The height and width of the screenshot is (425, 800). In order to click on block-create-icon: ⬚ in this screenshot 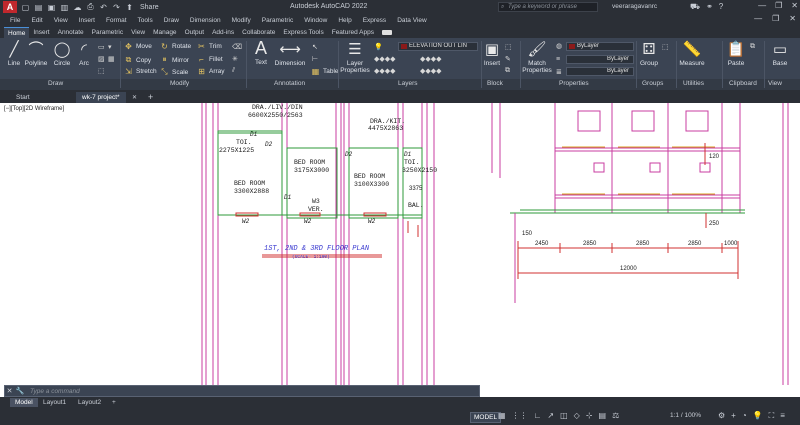, I will do `click(508, 47)`.